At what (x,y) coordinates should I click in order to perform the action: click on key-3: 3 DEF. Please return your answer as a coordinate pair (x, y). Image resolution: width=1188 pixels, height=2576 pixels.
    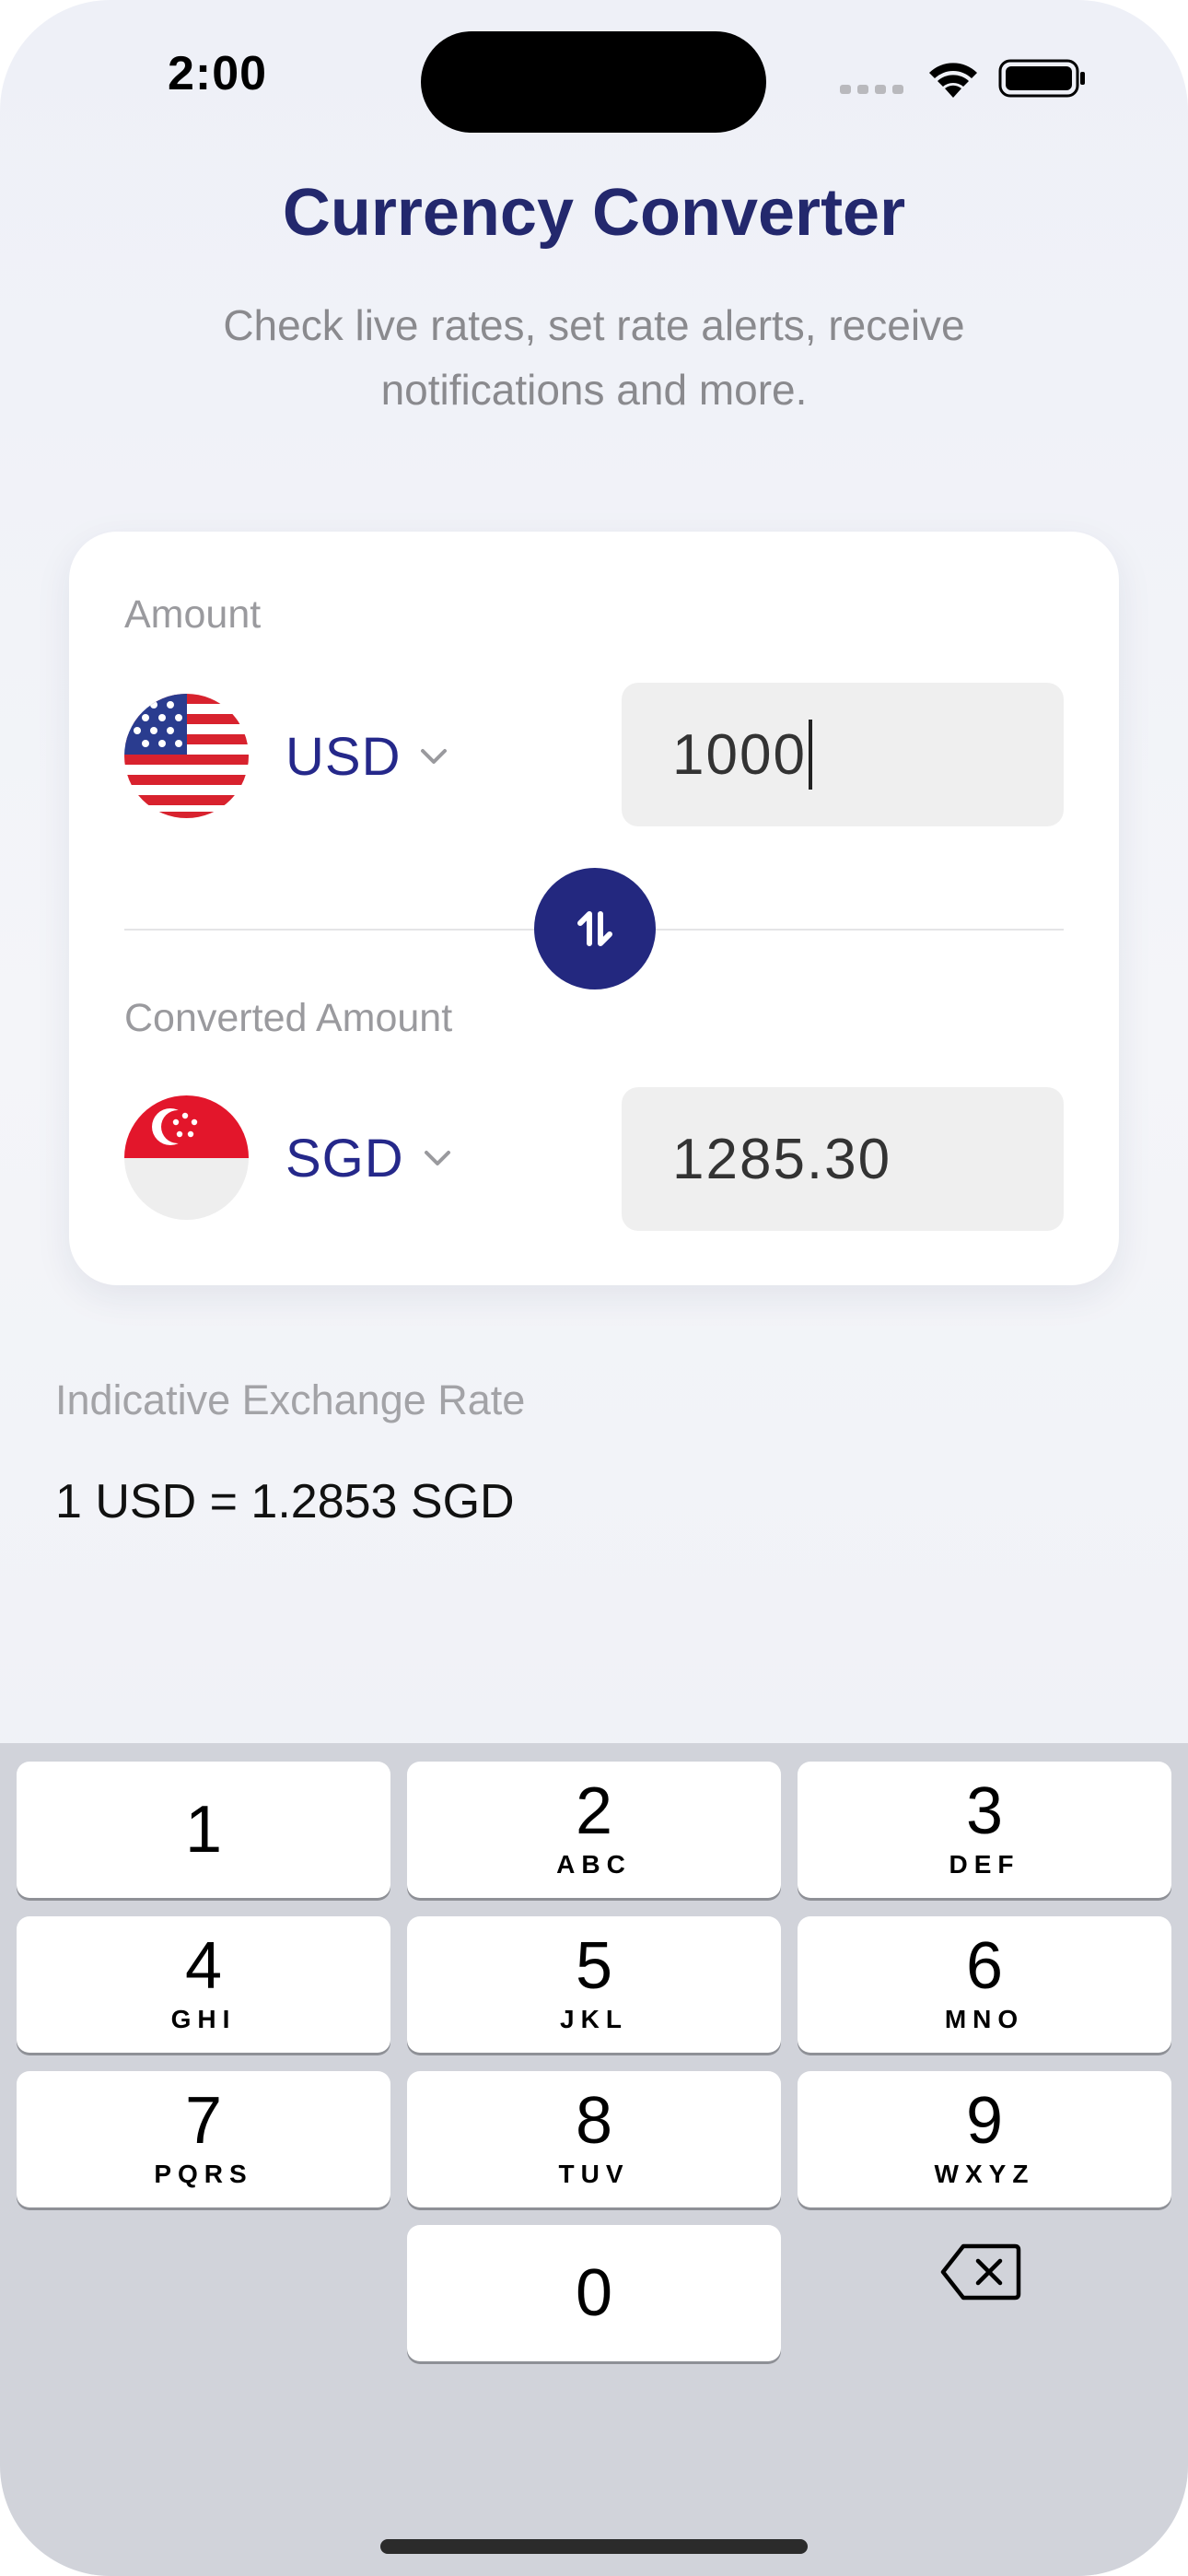
    Looking at the image, I should click on (985, 1830).